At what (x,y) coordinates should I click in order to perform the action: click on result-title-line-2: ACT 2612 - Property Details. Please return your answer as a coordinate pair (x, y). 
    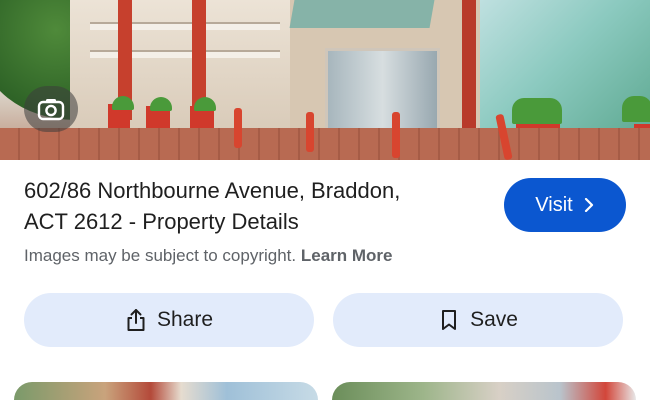
    Looking at the image, I should click on (161, 221).